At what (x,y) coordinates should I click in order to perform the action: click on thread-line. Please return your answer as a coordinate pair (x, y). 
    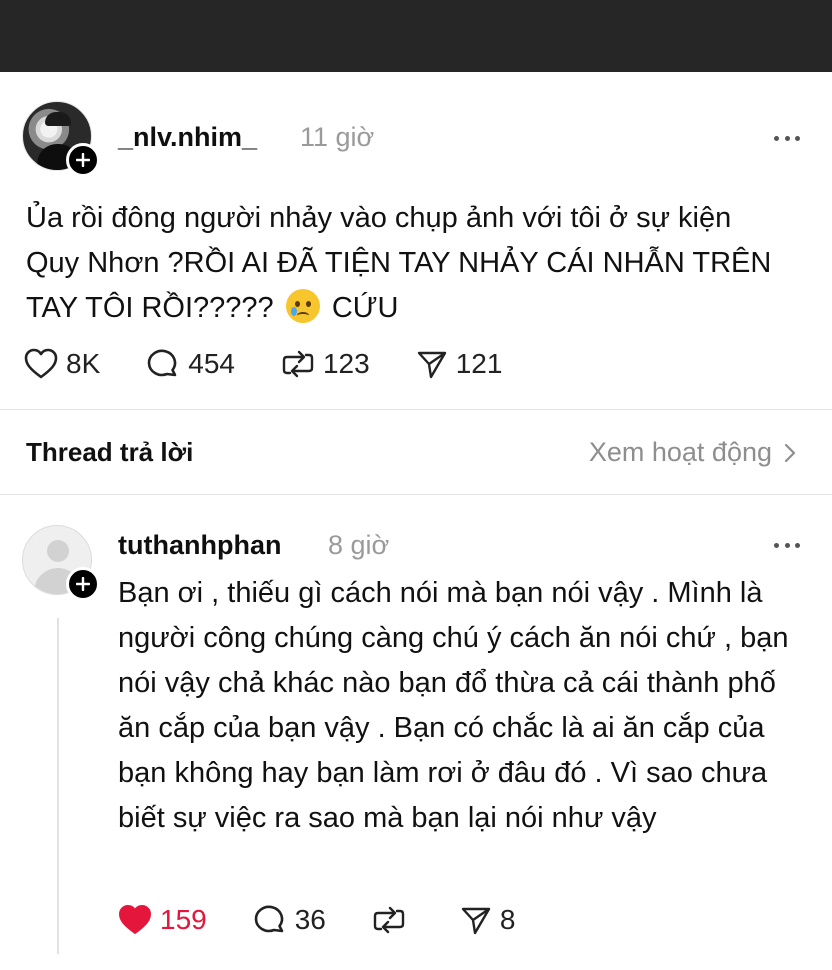
    Looking at the image, I should click on (58, 786).